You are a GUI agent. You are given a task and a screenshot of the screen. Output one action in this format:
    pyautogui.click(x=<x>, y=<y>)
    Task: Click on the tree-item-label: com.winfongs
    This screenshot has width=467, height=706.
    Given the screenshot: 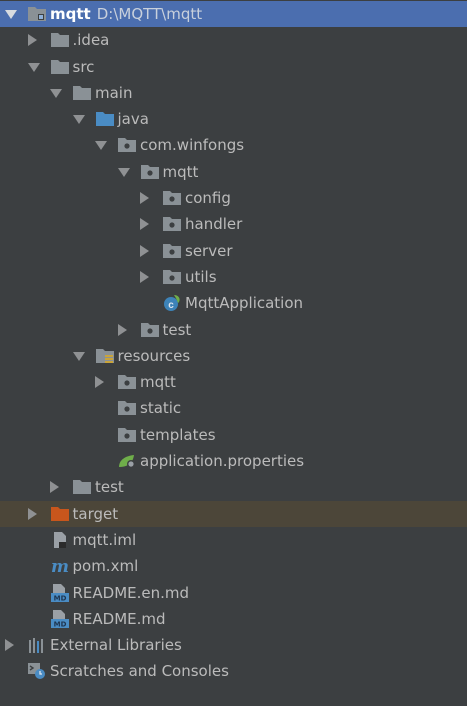 What is the action you would take?
    pyautogui.click(x=192, y=145)
    